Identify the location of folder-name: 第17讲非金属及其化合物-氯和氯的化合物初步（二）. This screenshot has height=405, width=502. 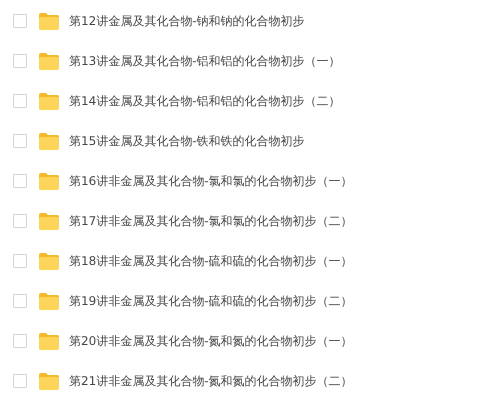
(211, 221).